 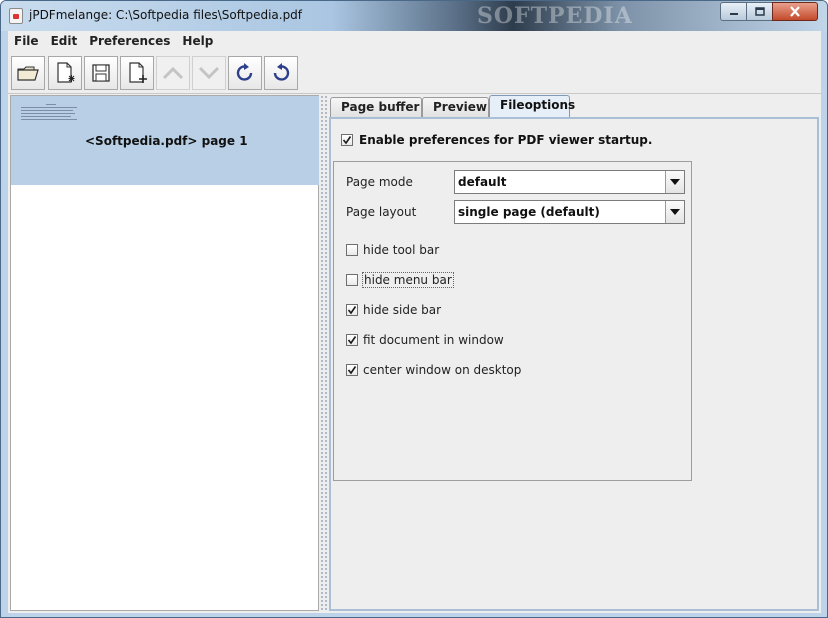 I want to click on hide-menu-bar-row: hide menu bar, so click(x=400, y=280).